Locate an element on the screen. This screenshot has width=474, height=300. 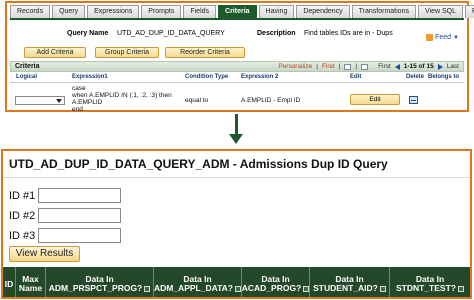
id3-label: ID #3 is located at coordinates (22, 236).